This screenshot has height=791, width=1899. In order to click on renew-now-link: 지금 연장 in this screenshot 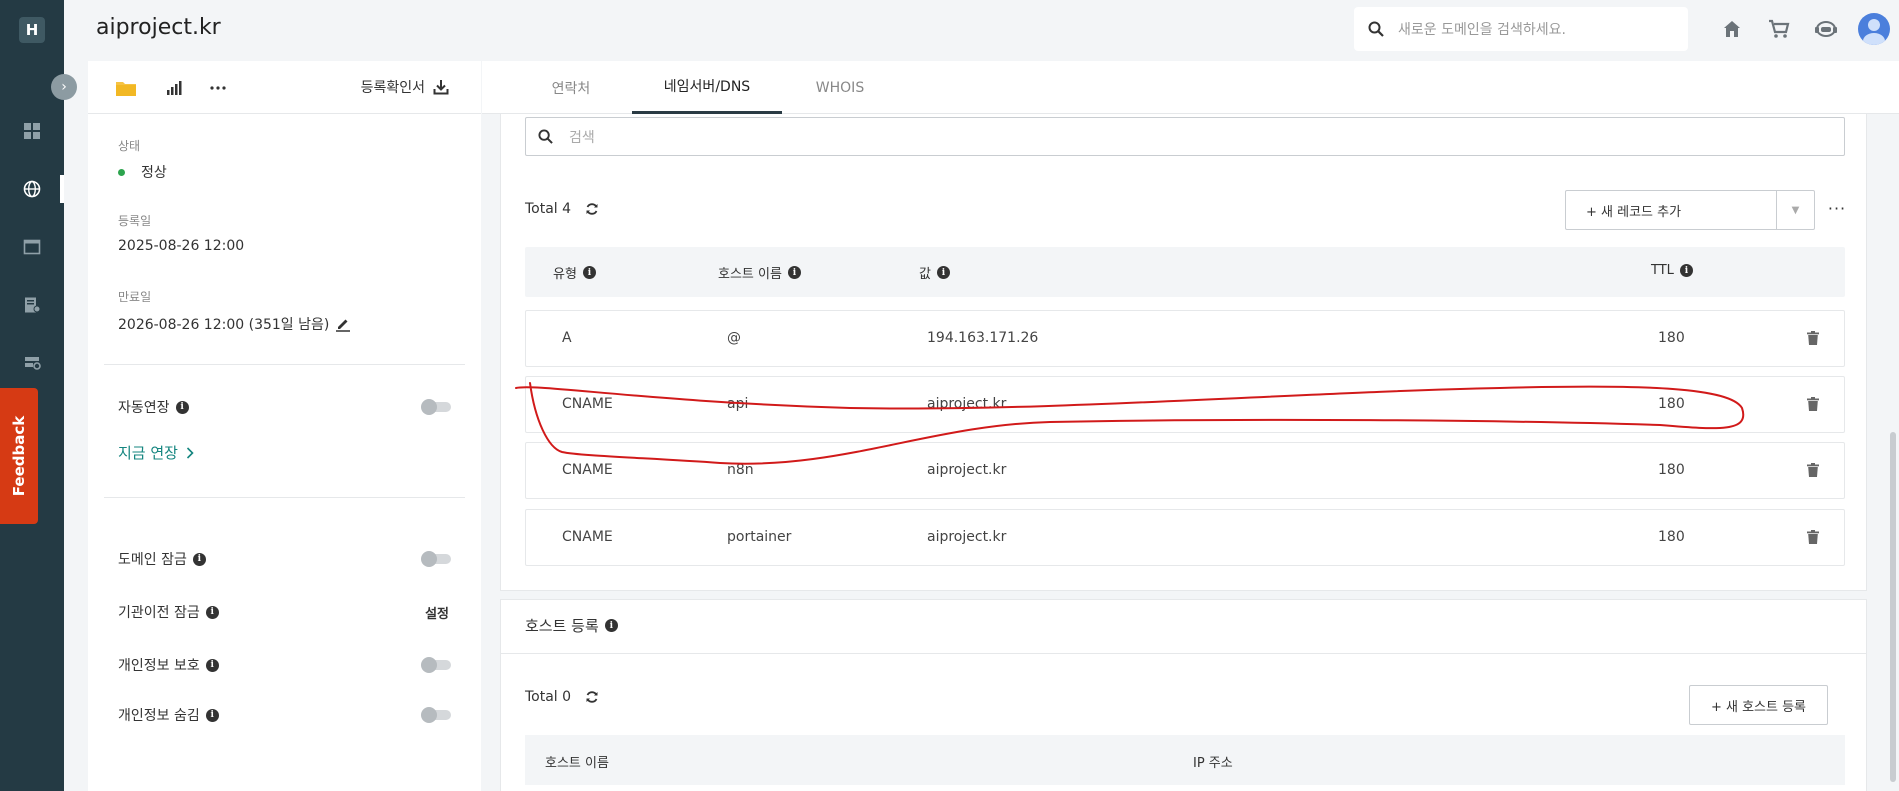, I will do `click(156, 452)`.